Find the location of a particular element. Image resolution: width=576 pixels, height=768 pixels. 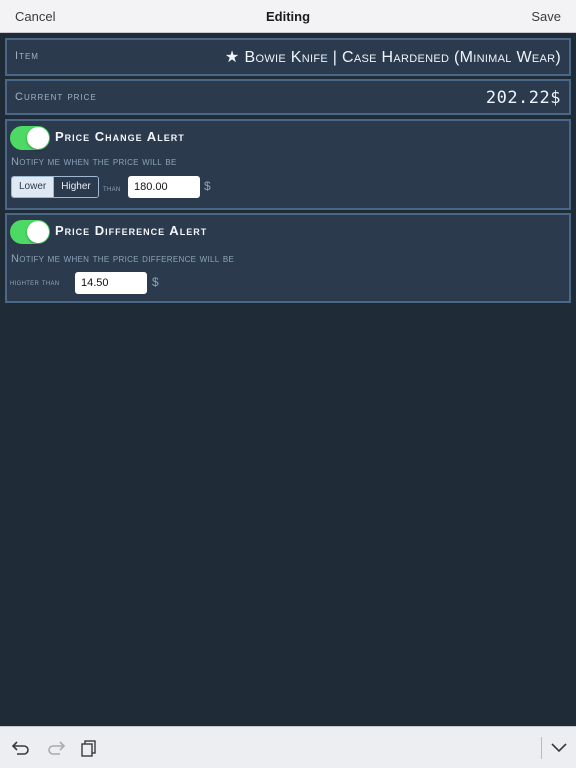

than-label: than is located at coordinates (112, 188).